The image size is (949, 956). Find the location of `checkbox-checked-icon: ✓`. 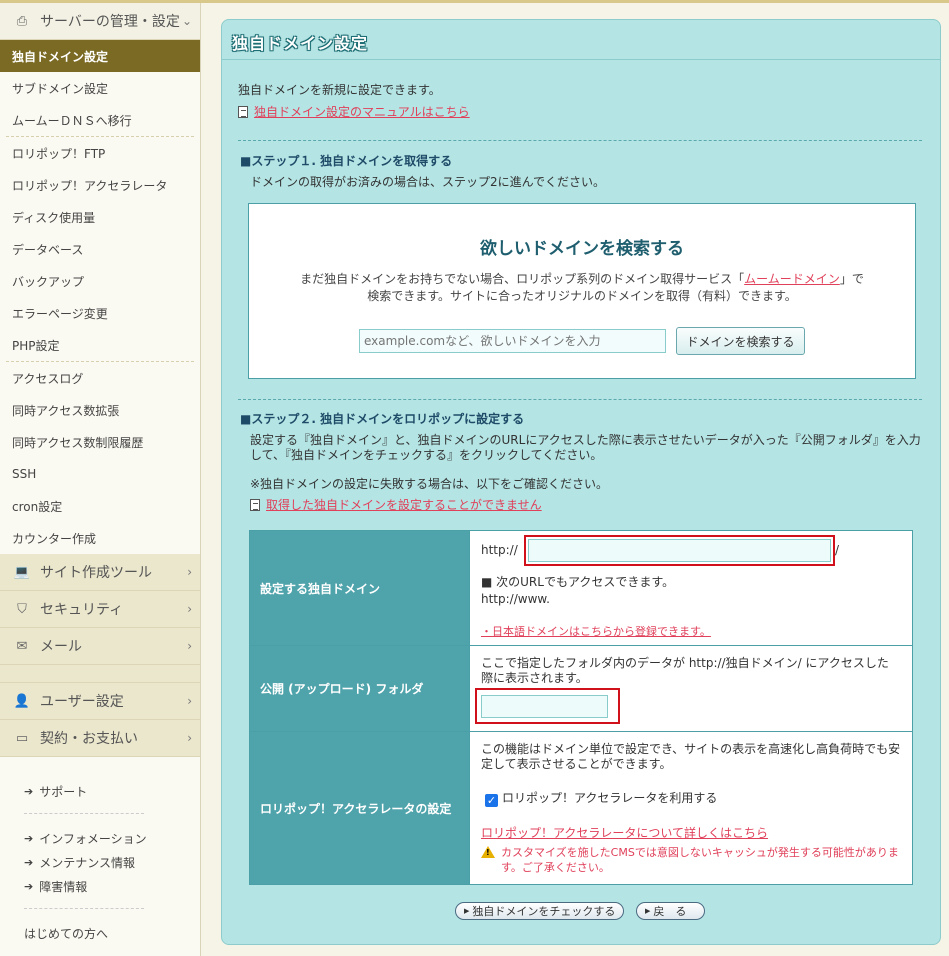

checkbox-checked-icon: ✓ is located at coordinates (491, 800).